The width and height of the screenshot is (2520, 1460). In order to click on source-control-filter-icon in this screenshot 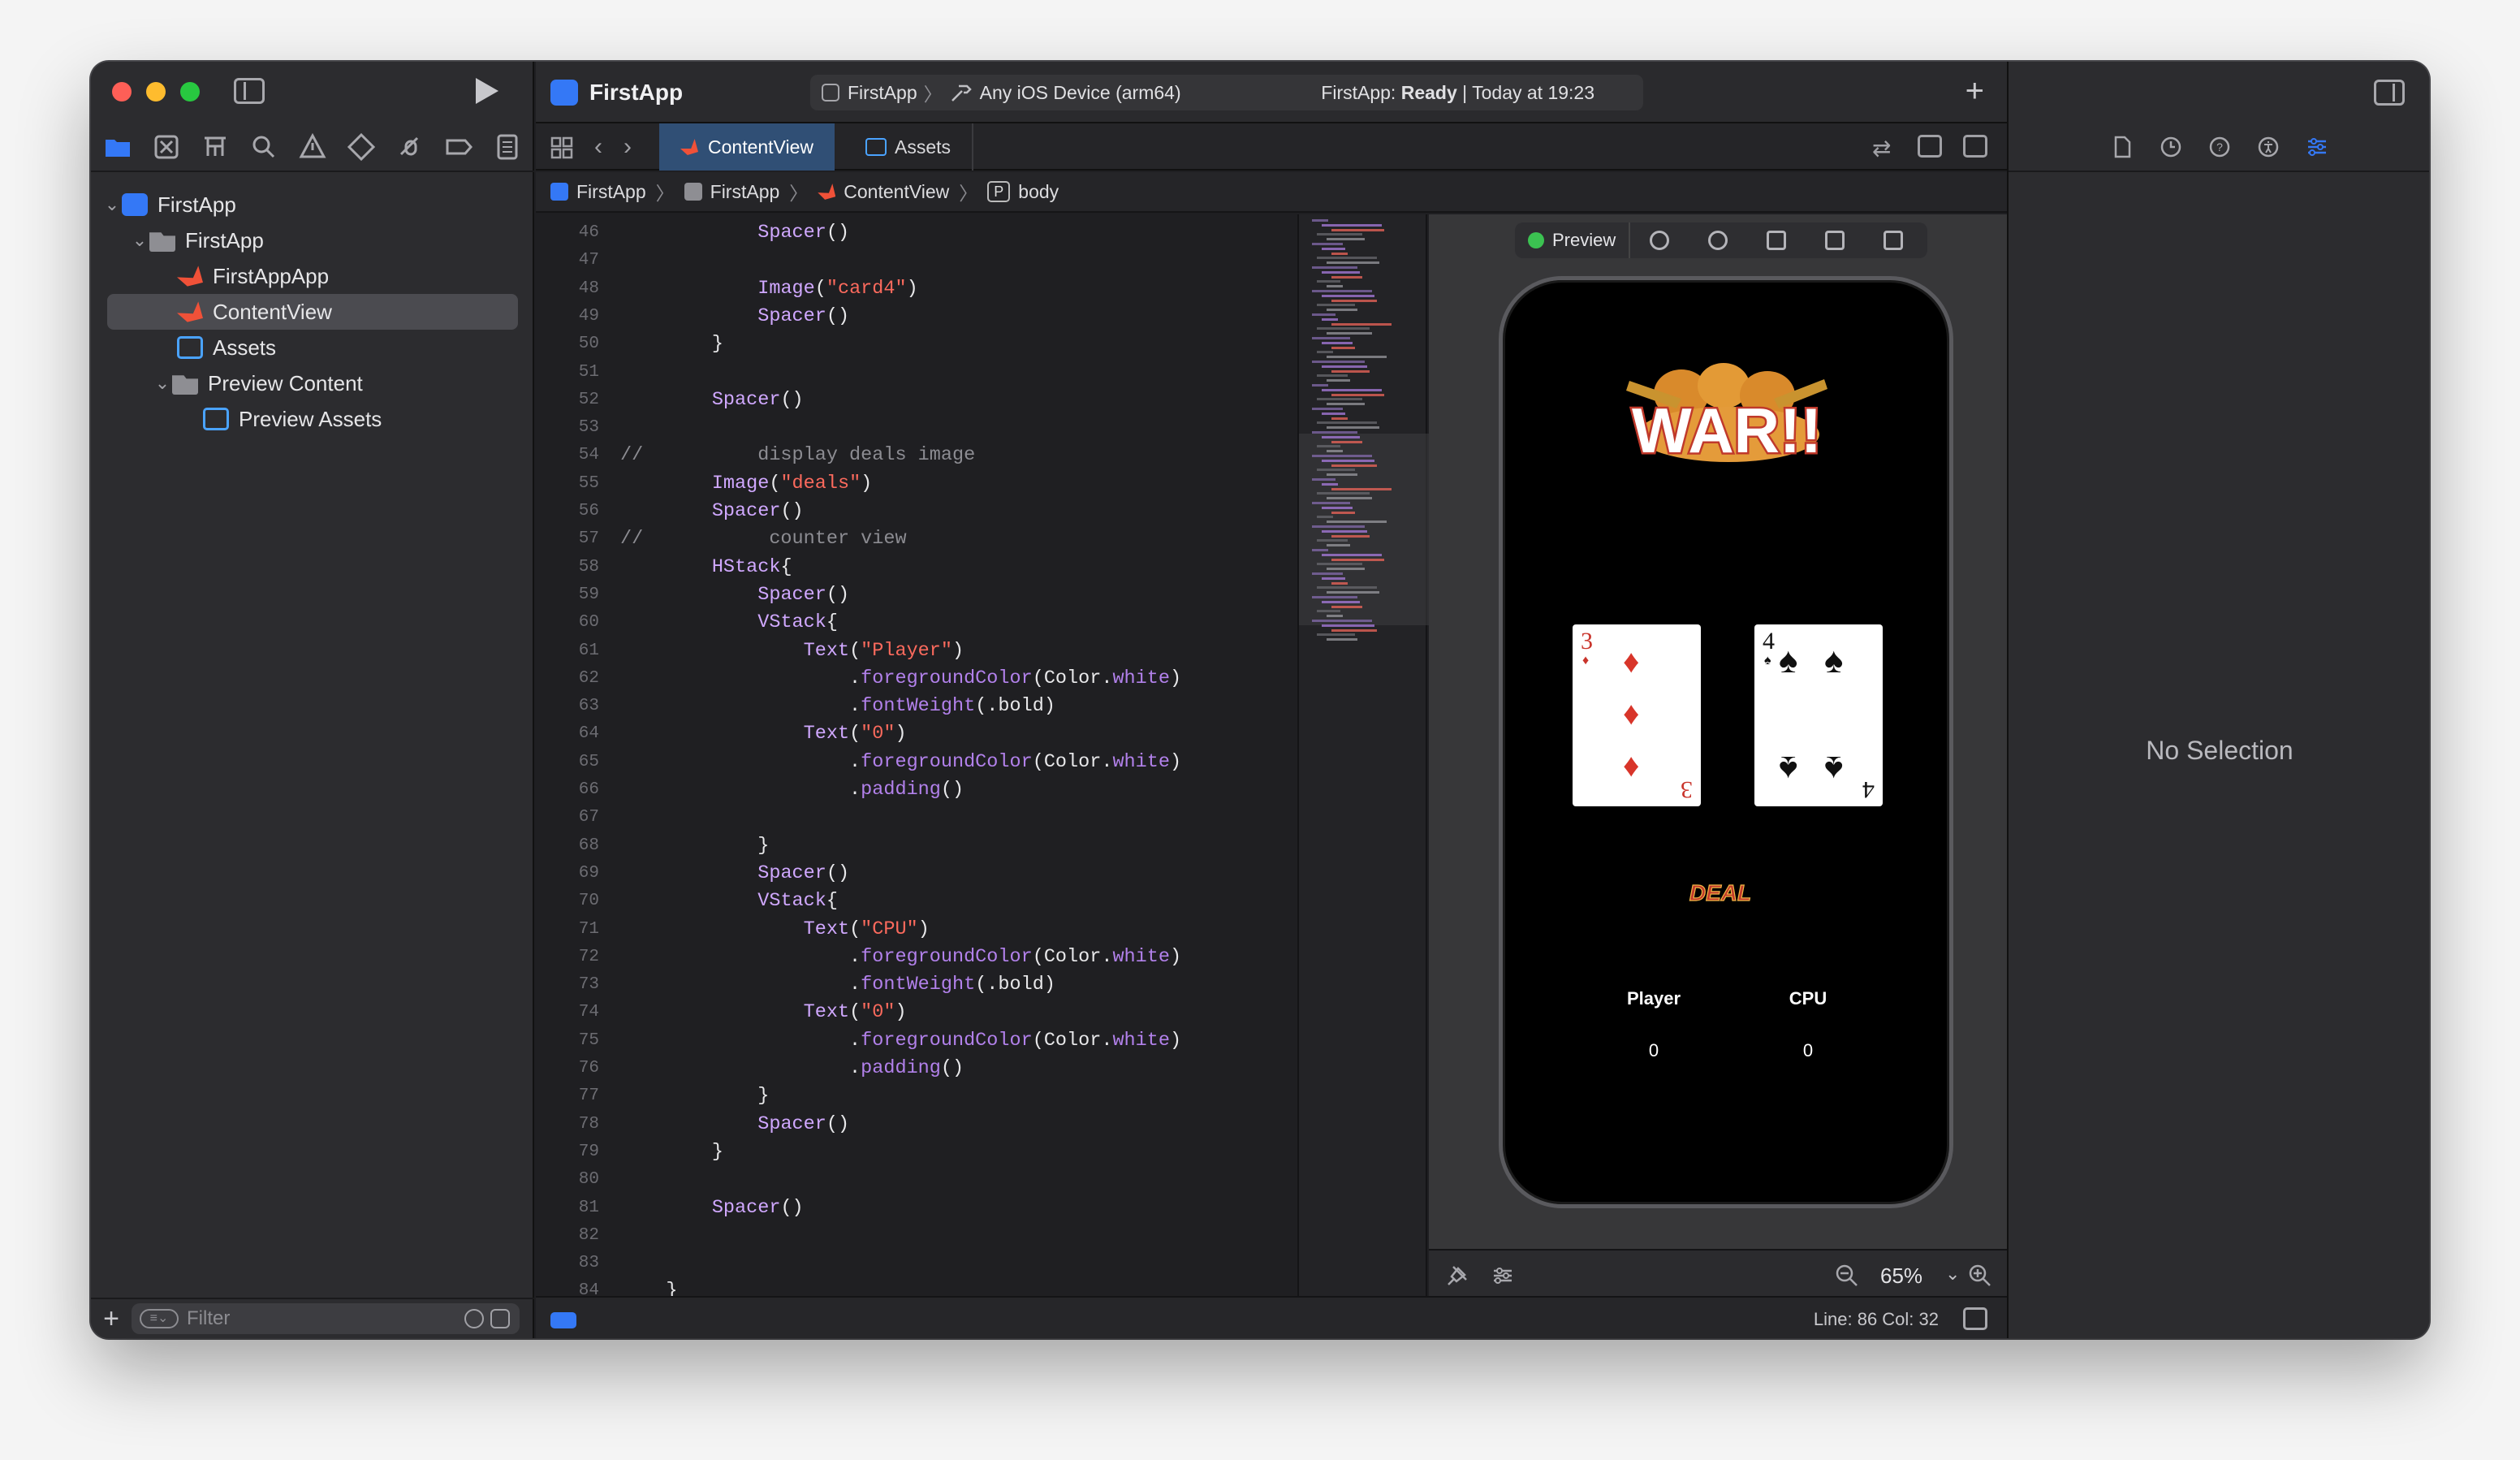, I will do `click(500, 1318)`.